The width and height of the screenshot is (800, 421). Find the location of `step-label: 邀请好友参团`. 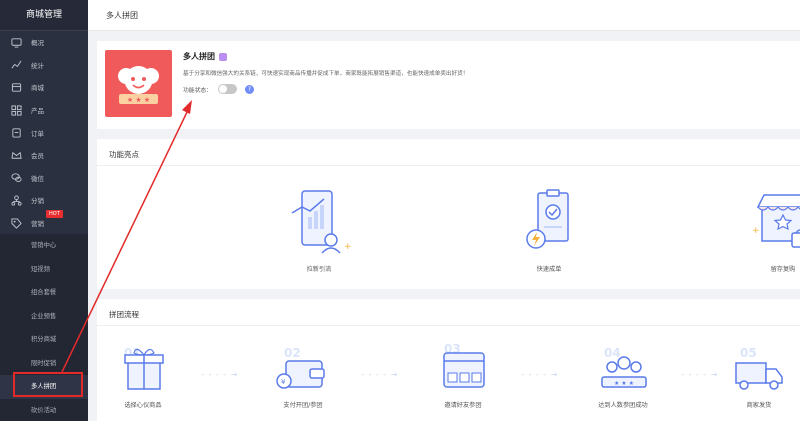

step-label: 邀请好友参团 is located at coordinates (463, 405).